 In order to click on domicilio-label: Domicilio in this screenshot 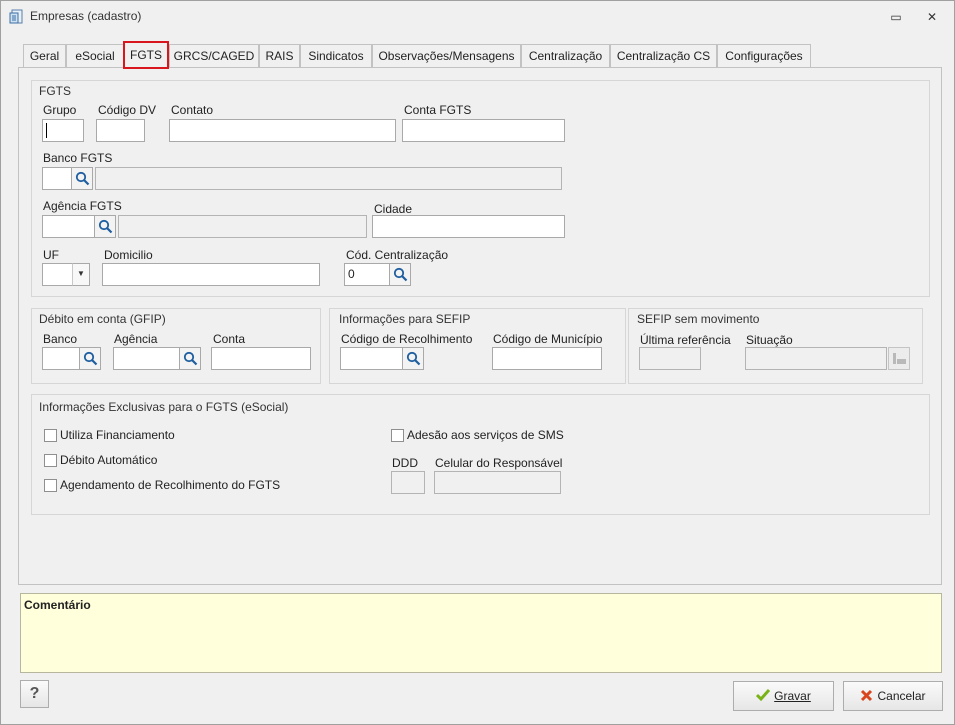, I will do `click(128, 255)`.